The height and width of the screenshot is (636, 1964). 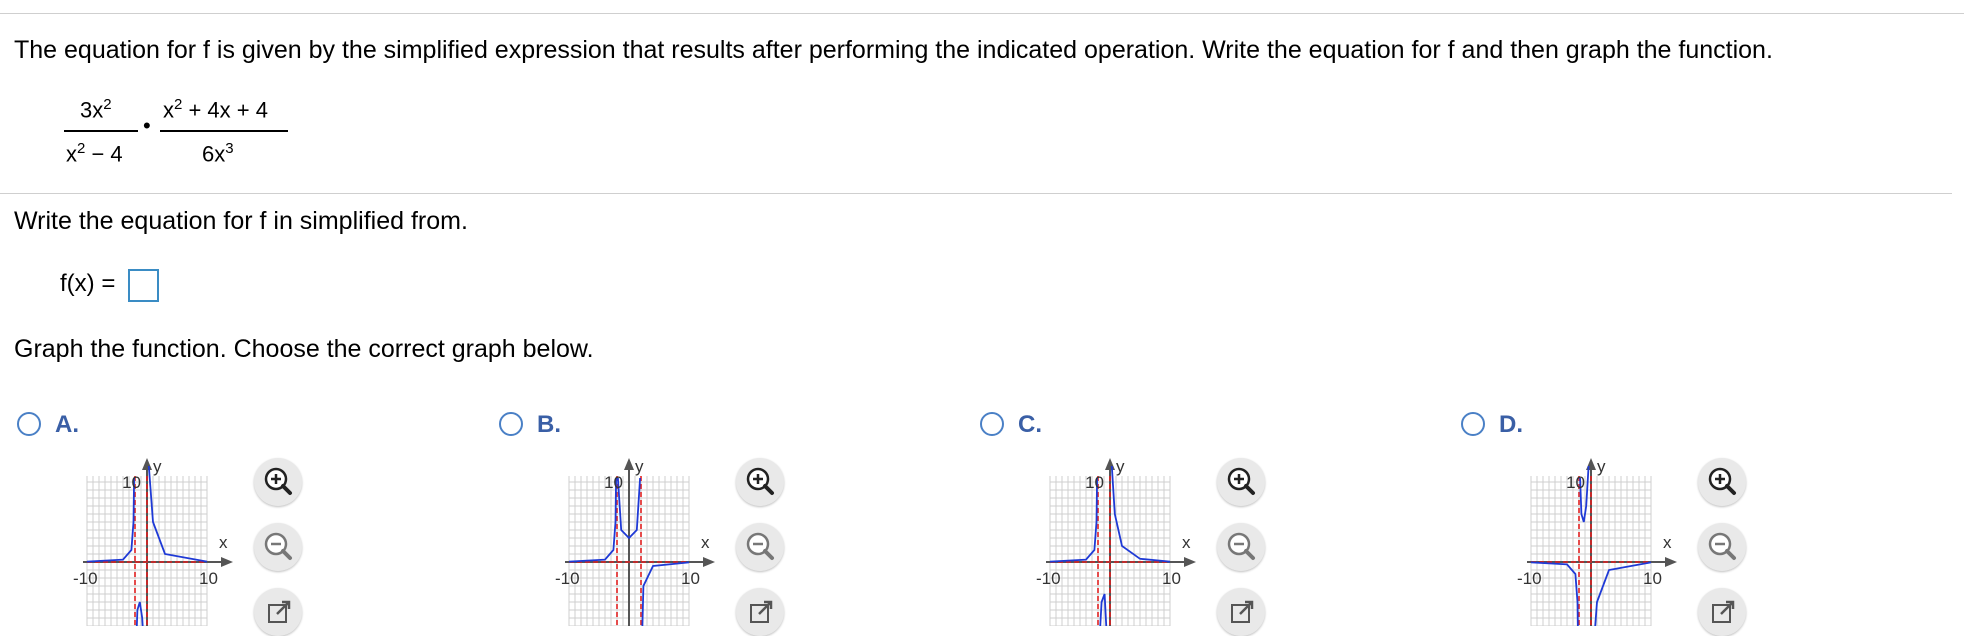 What do you see at coordinates (982, 13) in the screenshot?
I see `top-divider` at bounding box center [982, 13].